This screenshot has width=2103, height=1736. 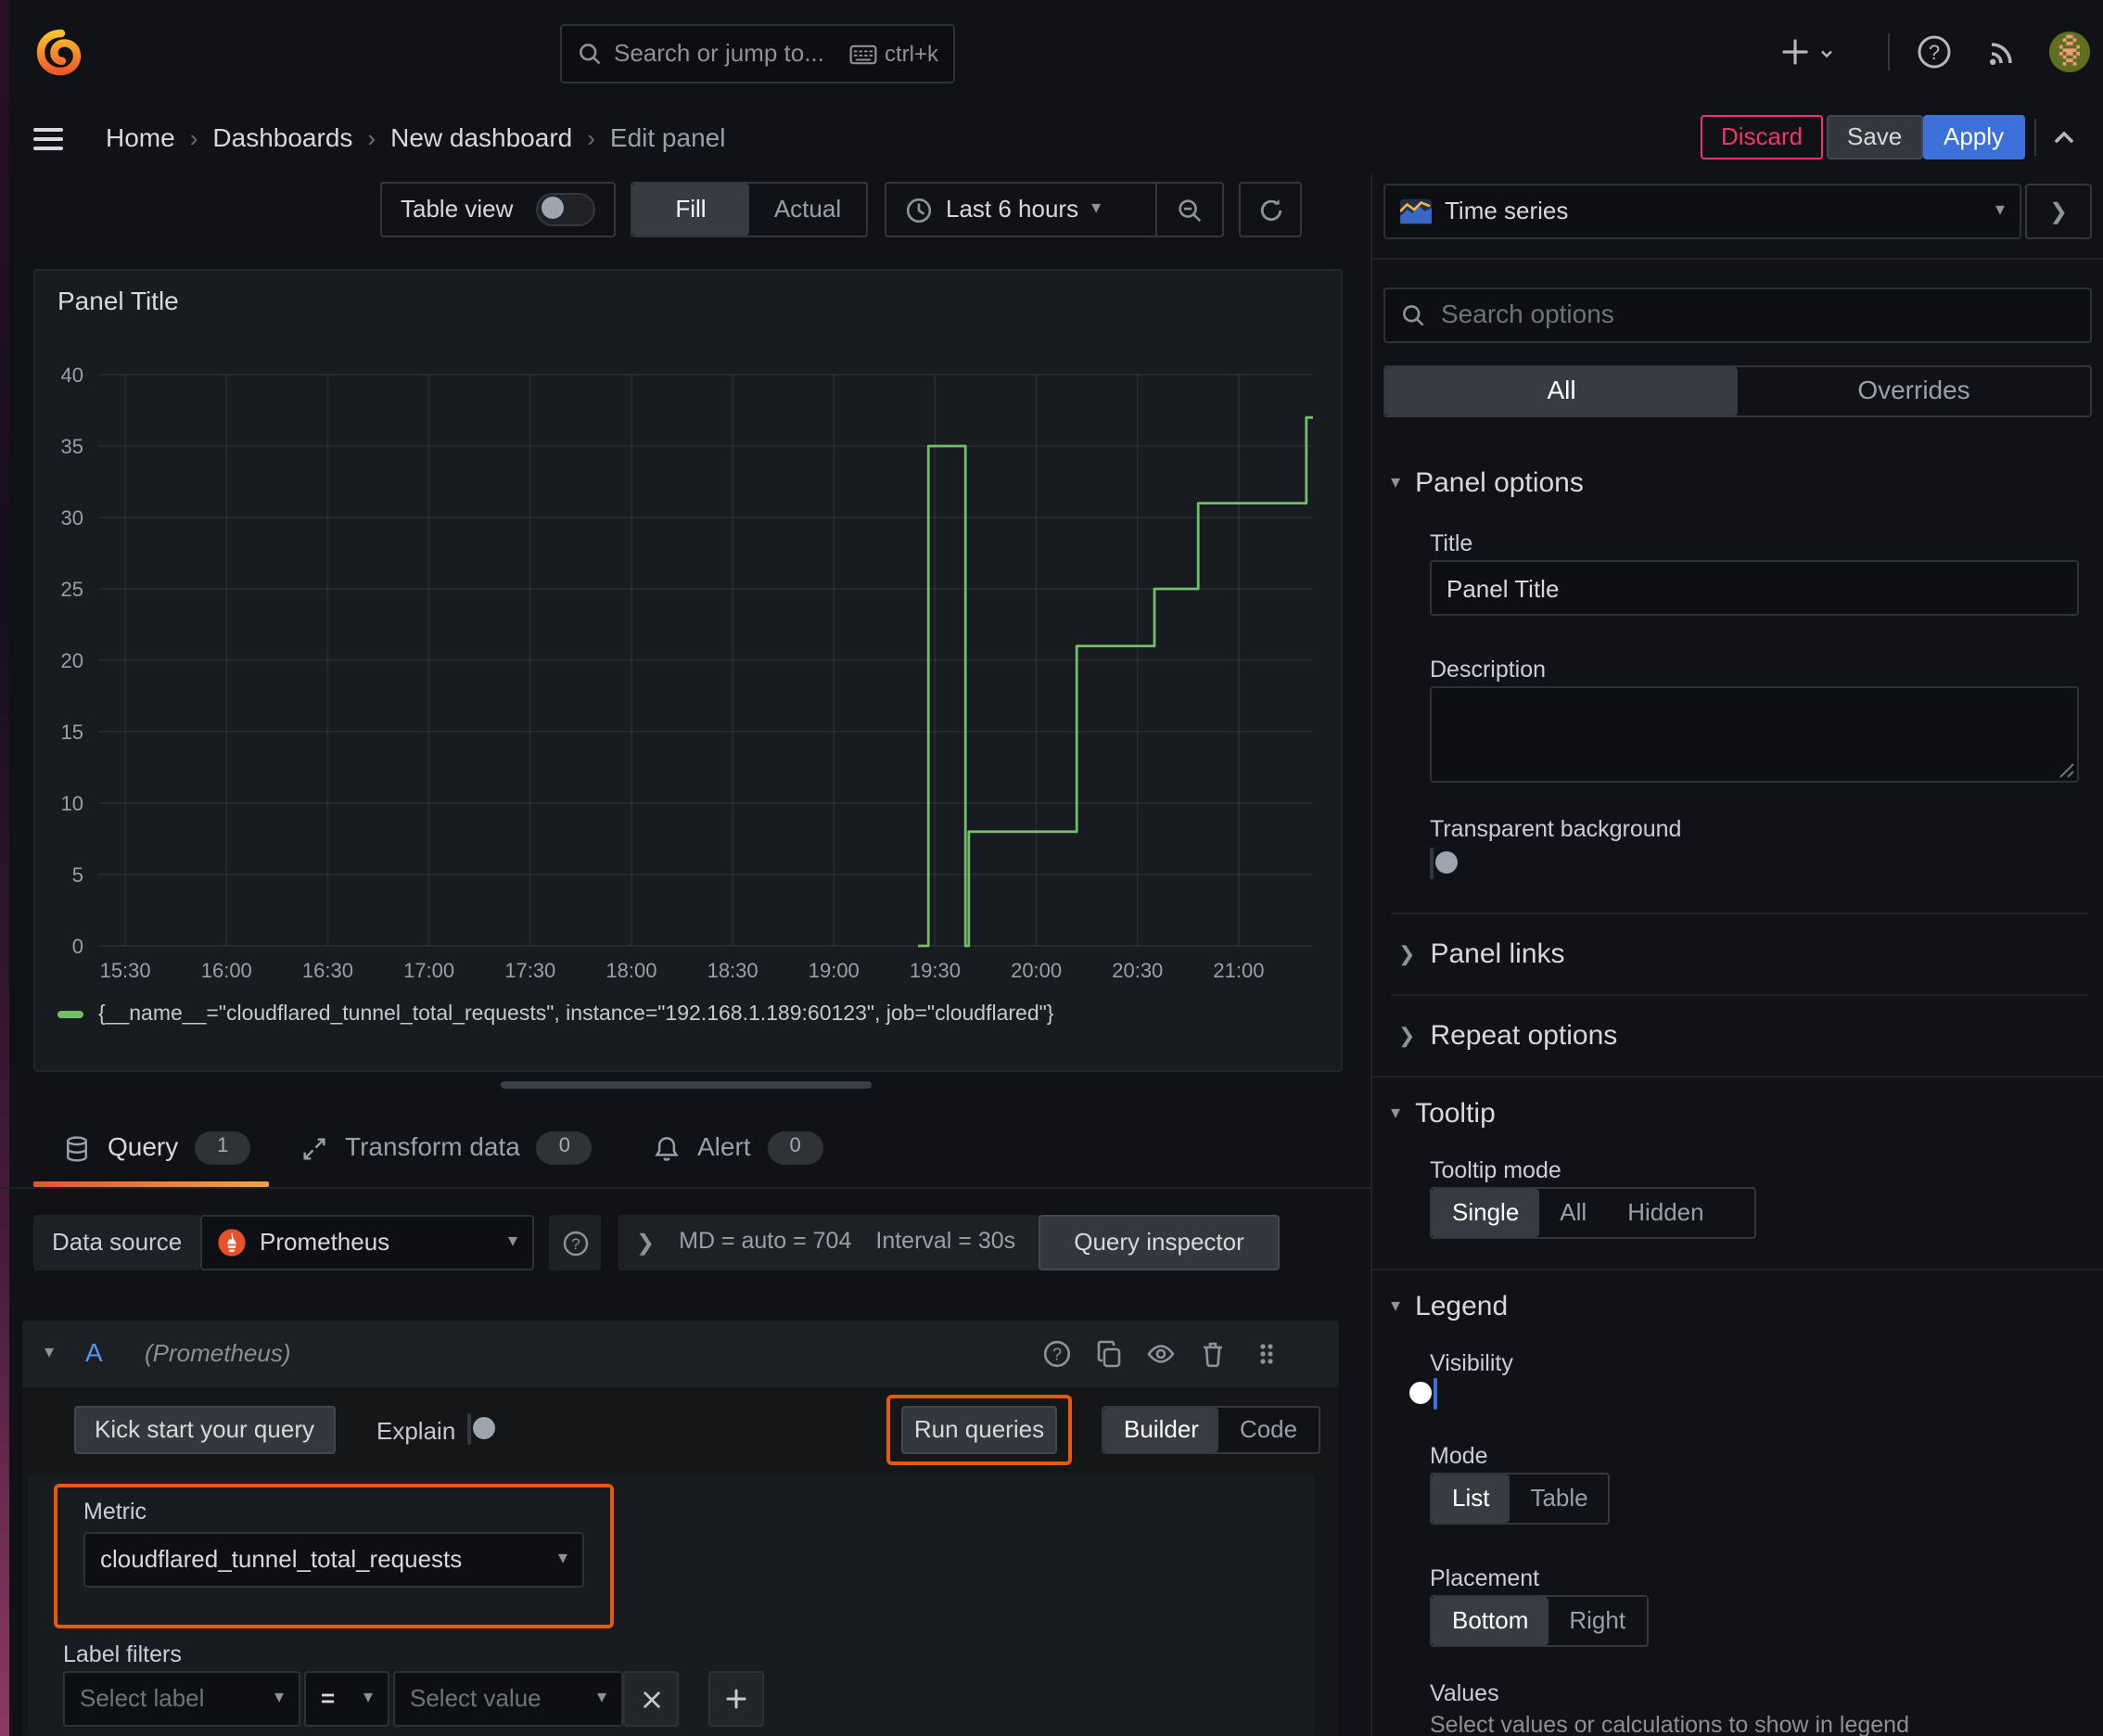 What do you see at coordinates (738, 1148) in the screenshot?
I see `tab-alert: Alert 0` at bounding box center [738, 1148].